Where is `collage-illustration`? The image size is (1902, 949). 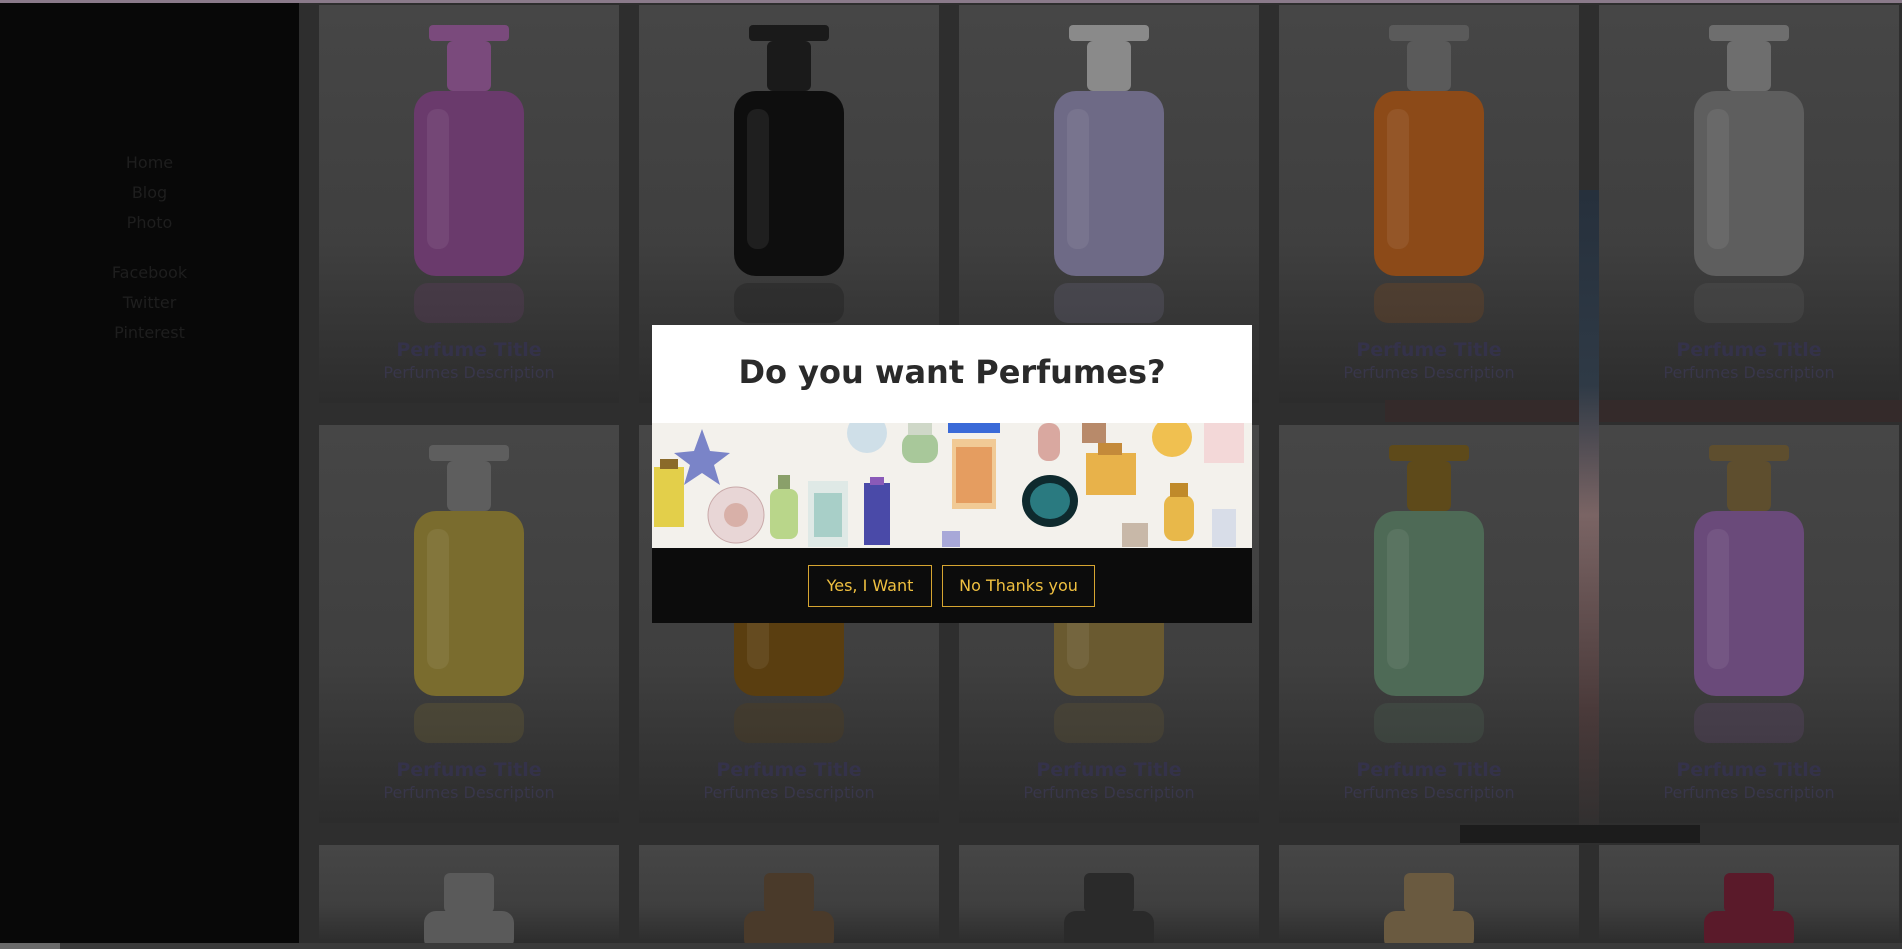 collage-illustration is located at coordinates (952, 485).